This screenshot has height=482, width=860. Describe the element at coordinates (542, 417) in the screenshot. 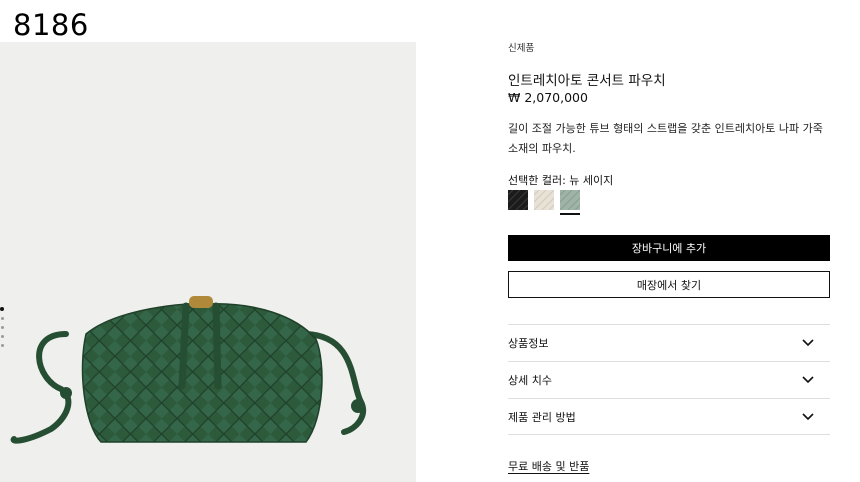

I see `accordion-label: 제품 관리 방법` at that location.